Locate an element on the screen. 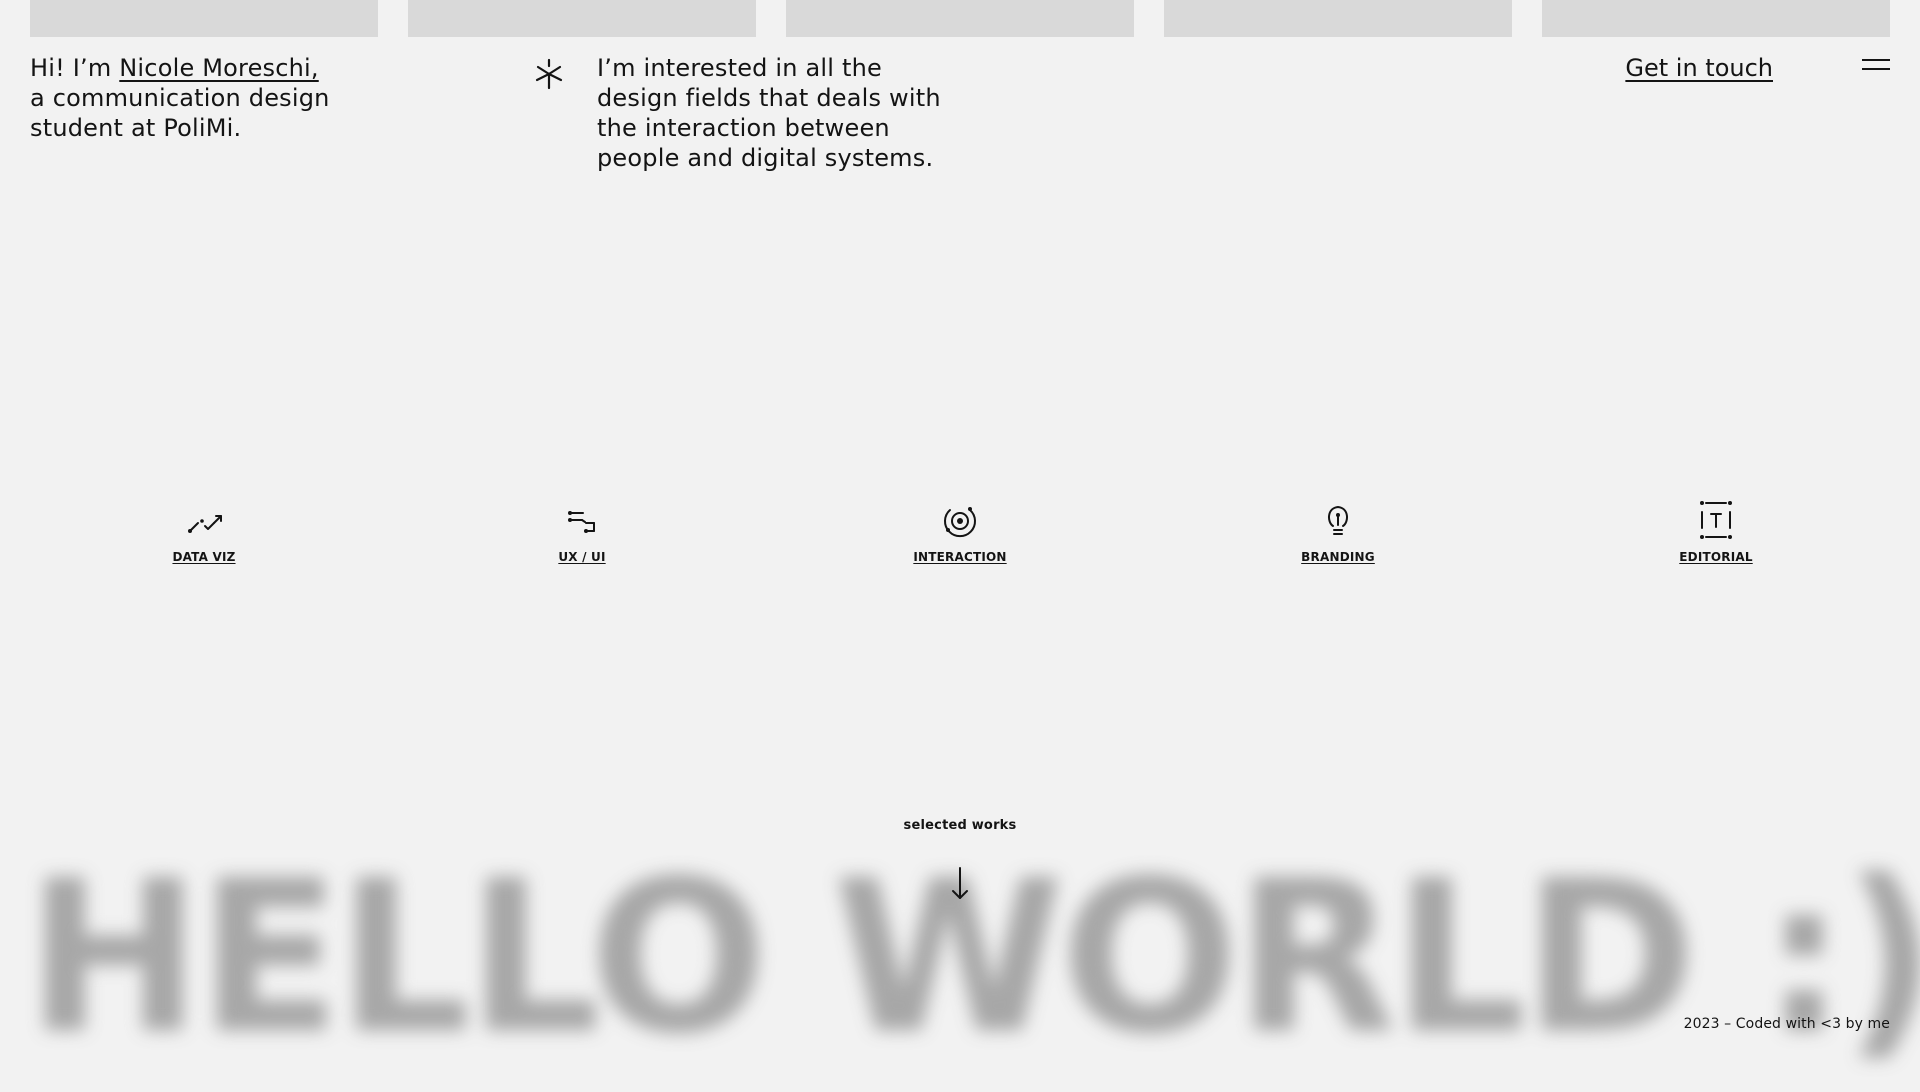 The image size is (1920, 1092). interest-line-3: the interaction between is located at coordinates (743, 128).